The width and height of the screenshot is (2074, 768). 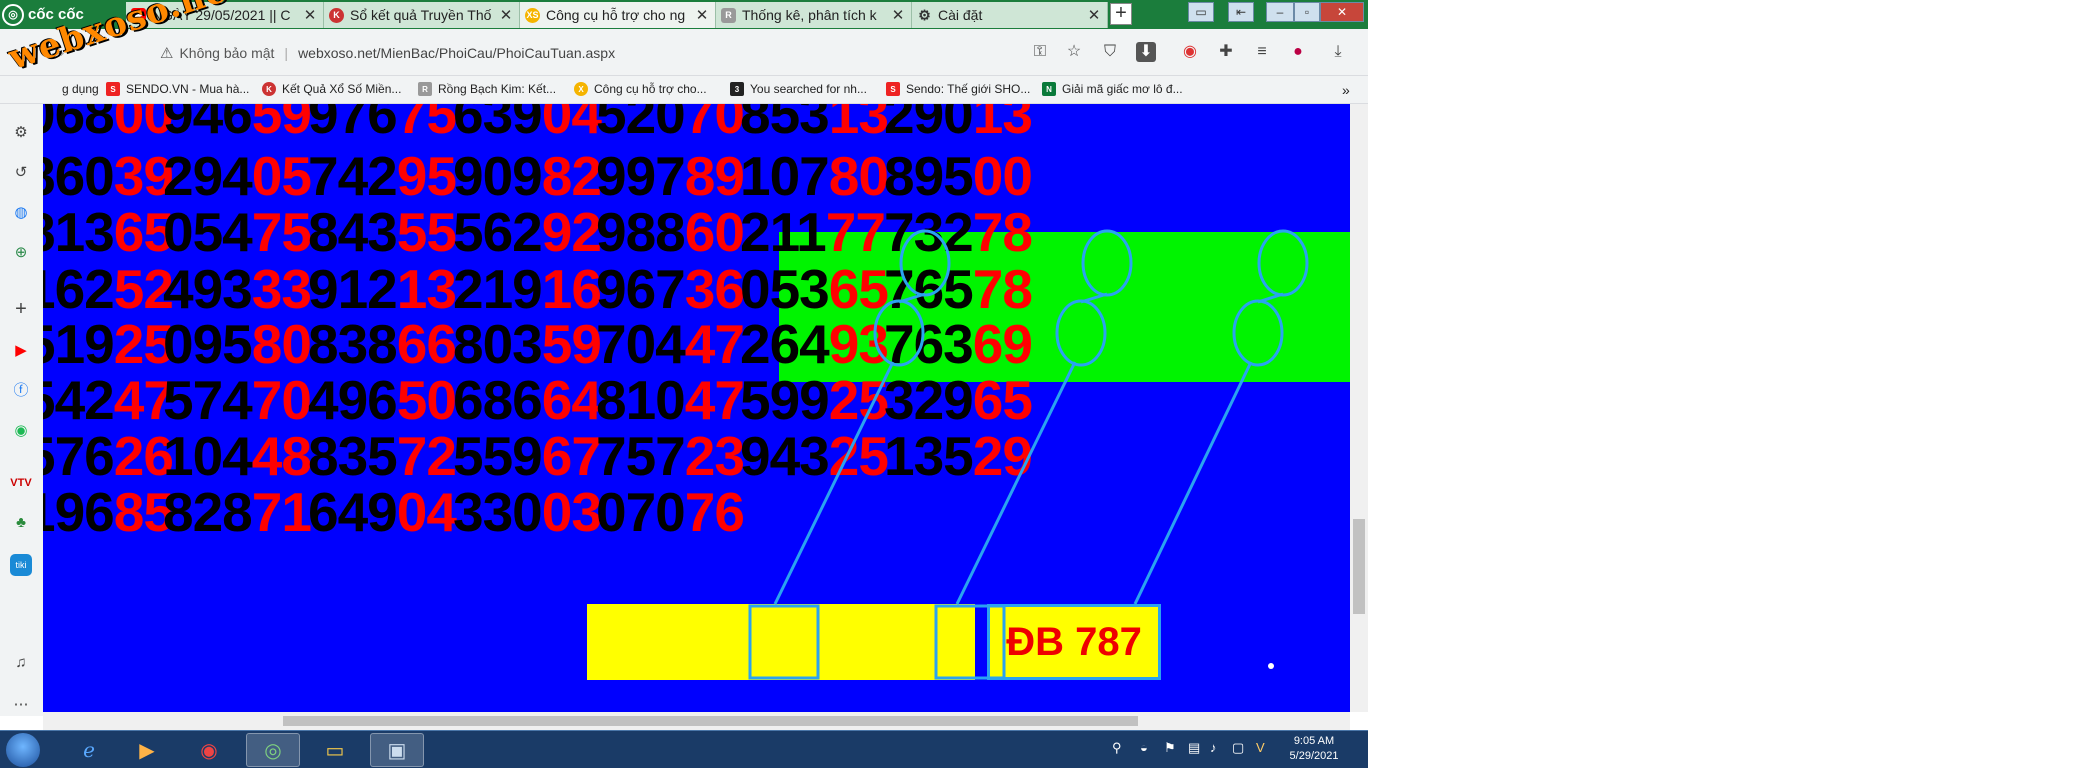 What do you see at coordinates (281, 456) in the screenshot?
I see `number-suffix: 48` at bounding box center [281, 456].